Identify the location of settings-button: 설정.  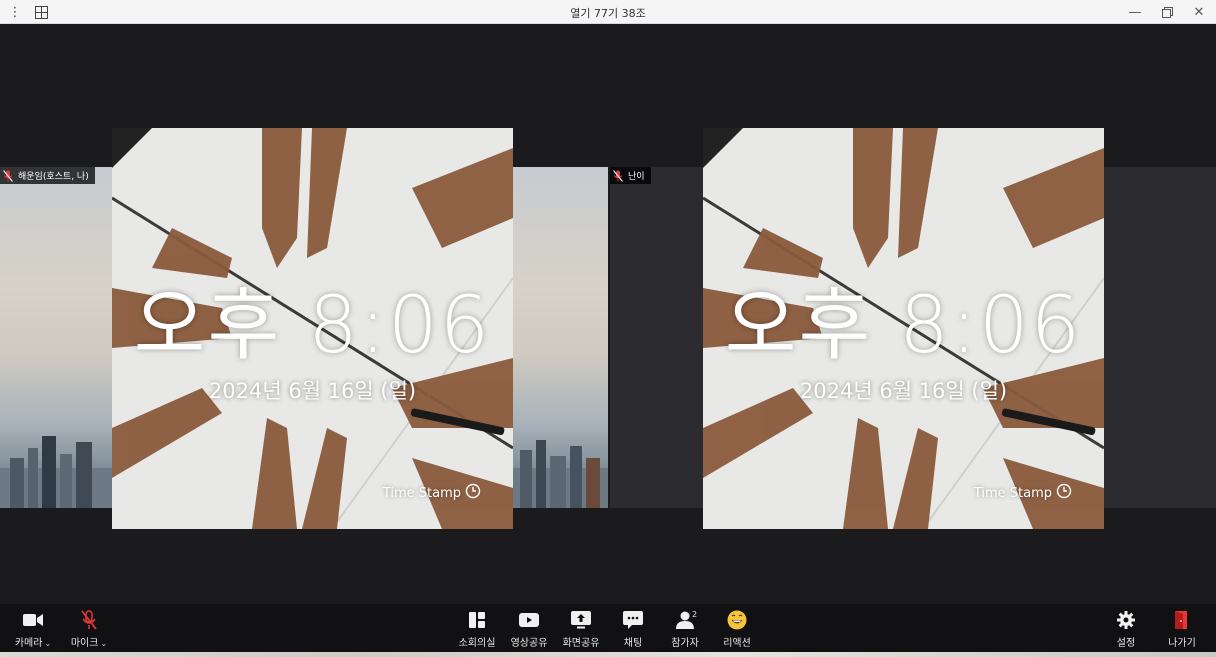
(1126, 629).